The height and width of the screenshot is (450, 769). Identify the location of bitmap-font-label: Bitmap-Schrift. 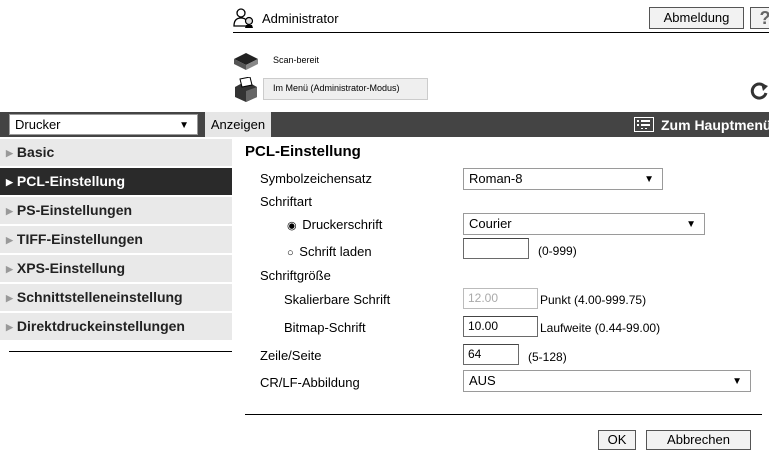
(325, 327).